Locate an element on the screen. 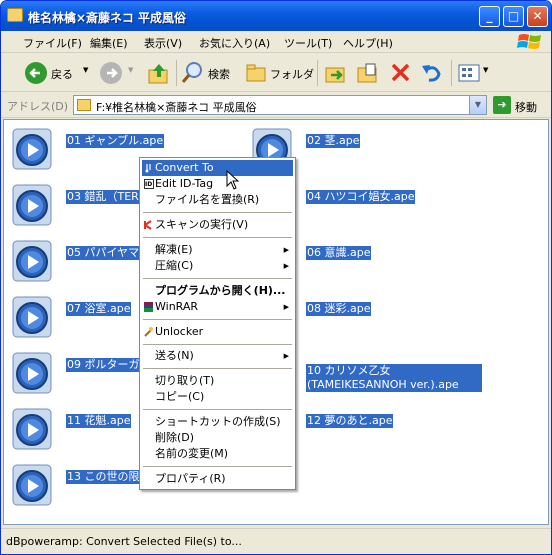  menu-item-rename: 名前の変更(M) is located at coordinates (217, 454).